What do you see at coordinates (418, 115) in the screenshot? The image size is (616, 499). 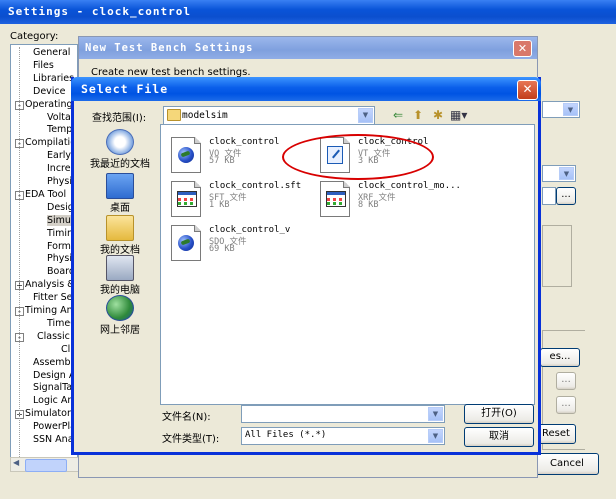 I see `up-folder-icon: ⬆` at bounding box center [418, 115].